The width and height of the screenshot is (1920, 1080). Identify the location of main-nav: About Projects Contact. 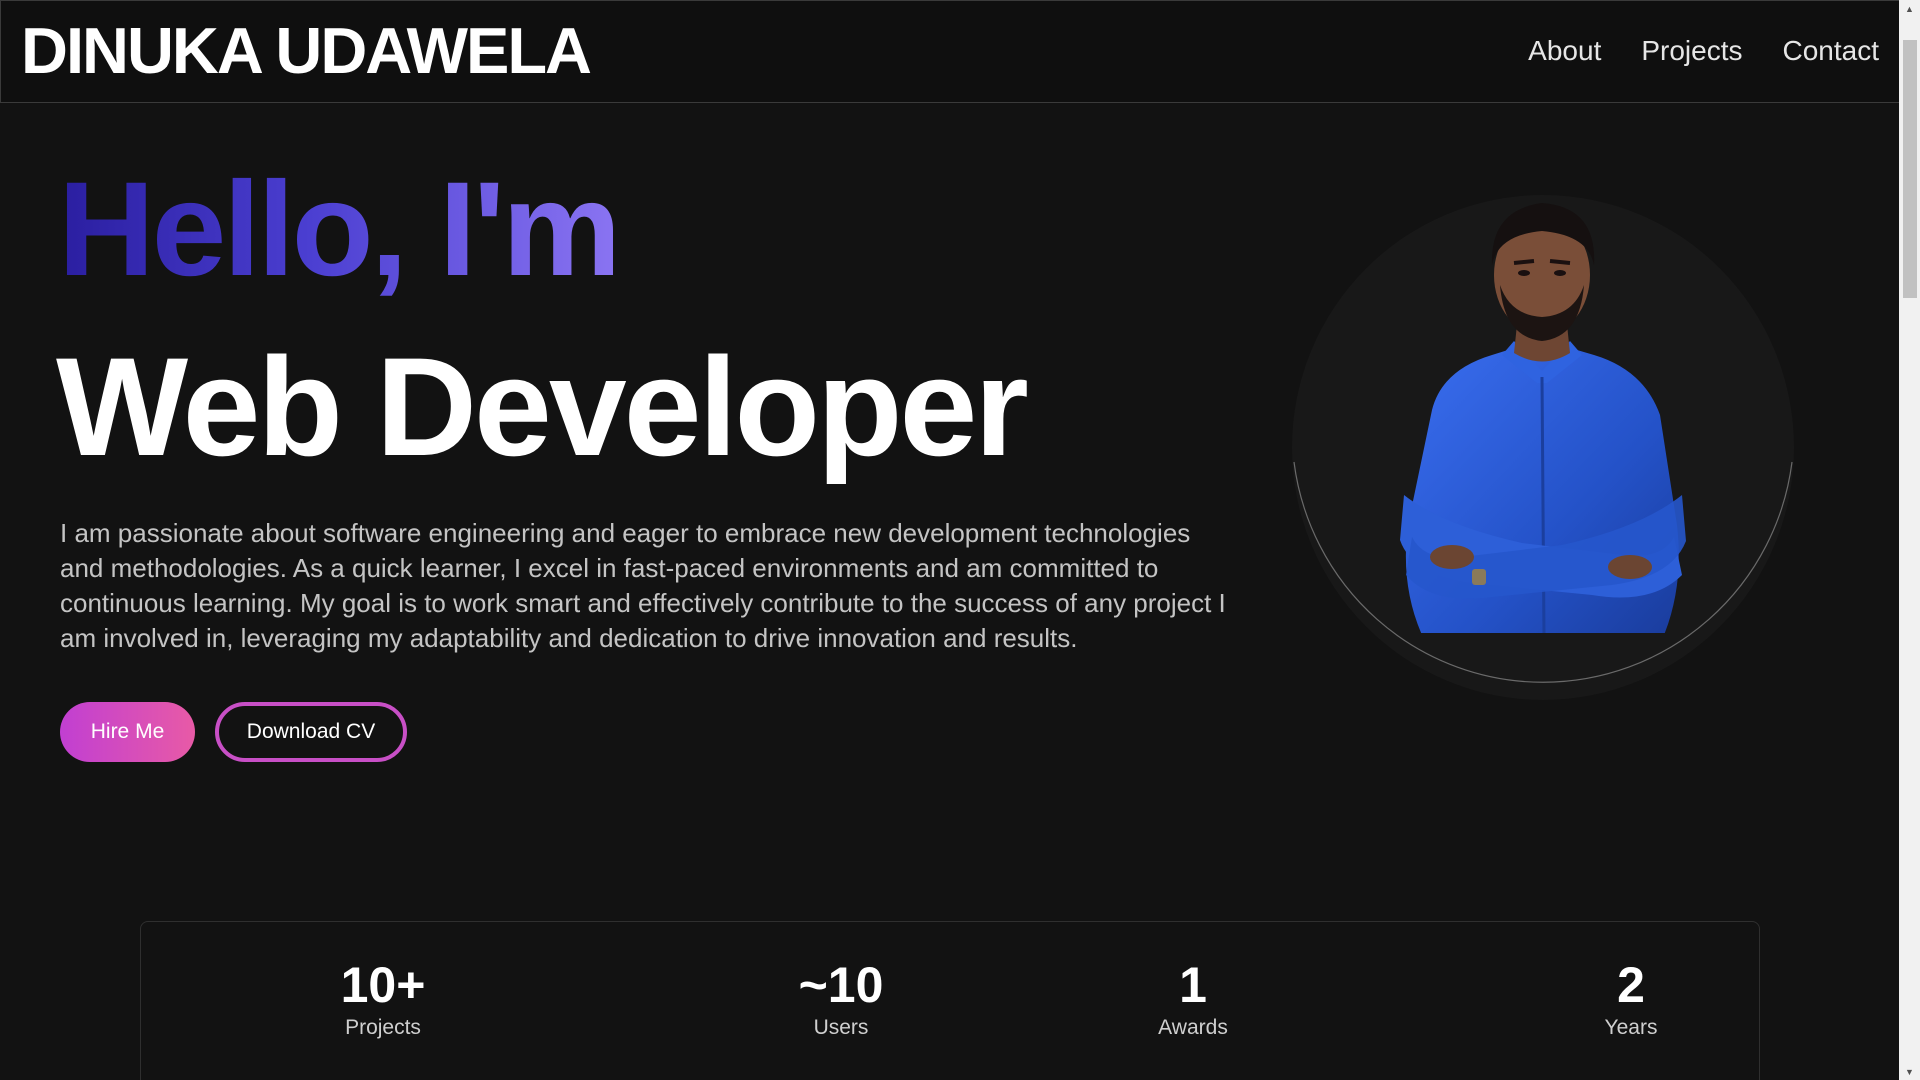
(1703, 51).